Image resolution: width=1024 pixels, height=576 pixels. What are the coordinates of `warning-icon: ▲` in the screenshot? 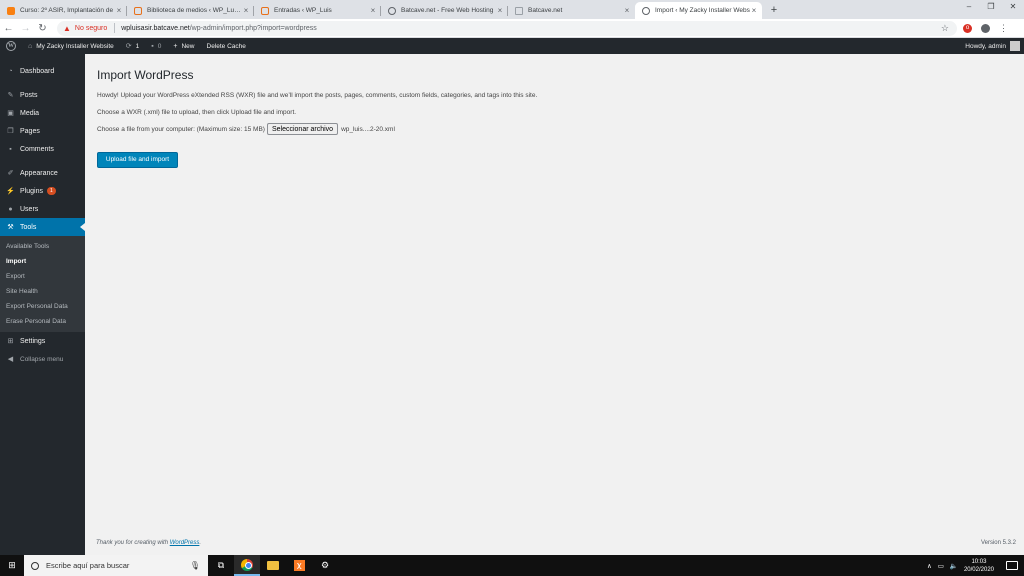 It's located at (67, 28).